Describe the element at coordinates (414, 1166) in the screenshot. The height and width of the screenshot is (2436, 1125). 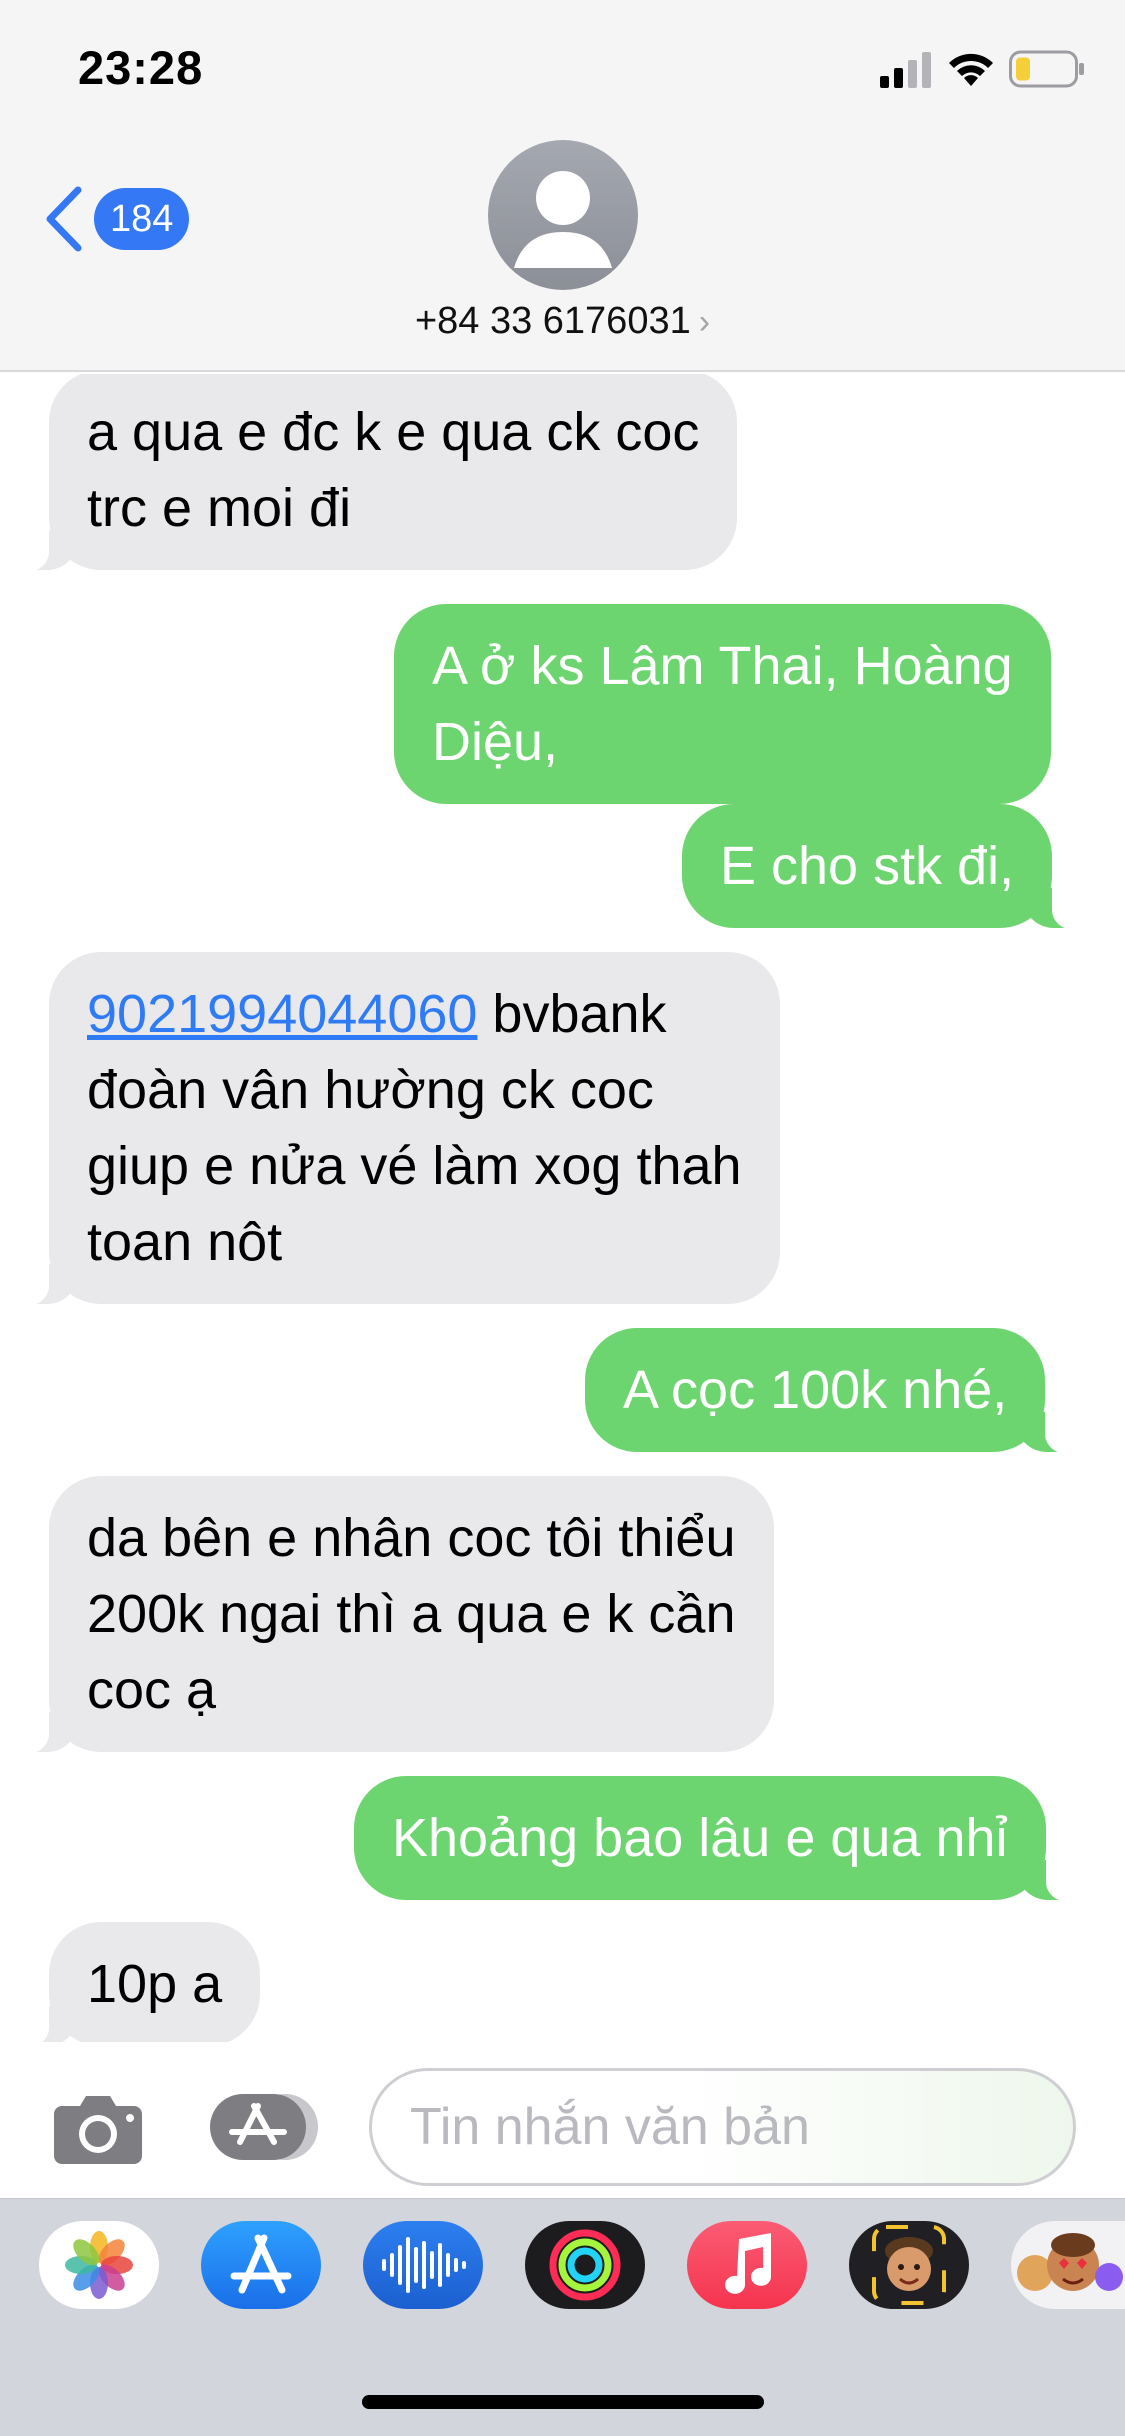
I see `message-text: giup e nửa vé làm xog thah` at that location.